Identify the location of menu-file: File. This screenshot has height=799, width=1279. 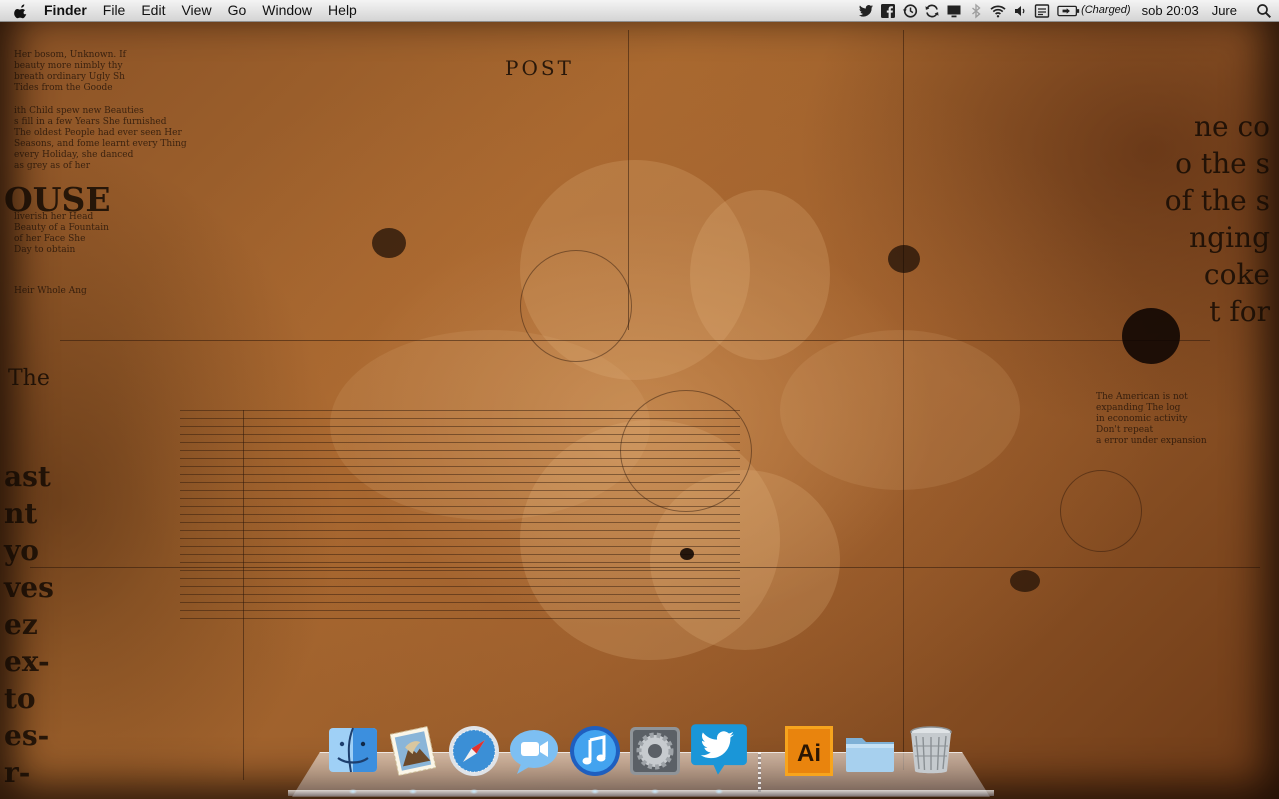
(114, 10).